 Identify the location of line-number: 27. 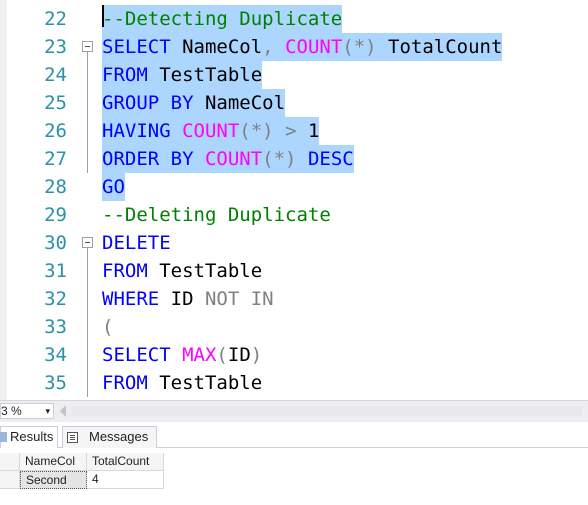
(55, 159).